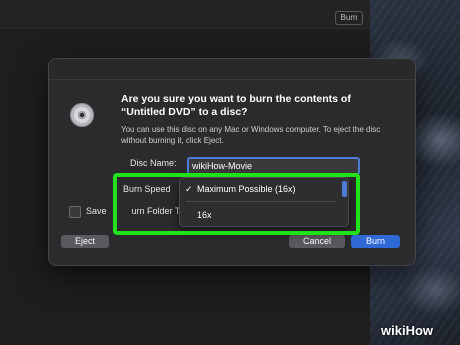 This screenshot has width=460, height=345. I want to click on cancel-button: Cancel, so click(317, 241).